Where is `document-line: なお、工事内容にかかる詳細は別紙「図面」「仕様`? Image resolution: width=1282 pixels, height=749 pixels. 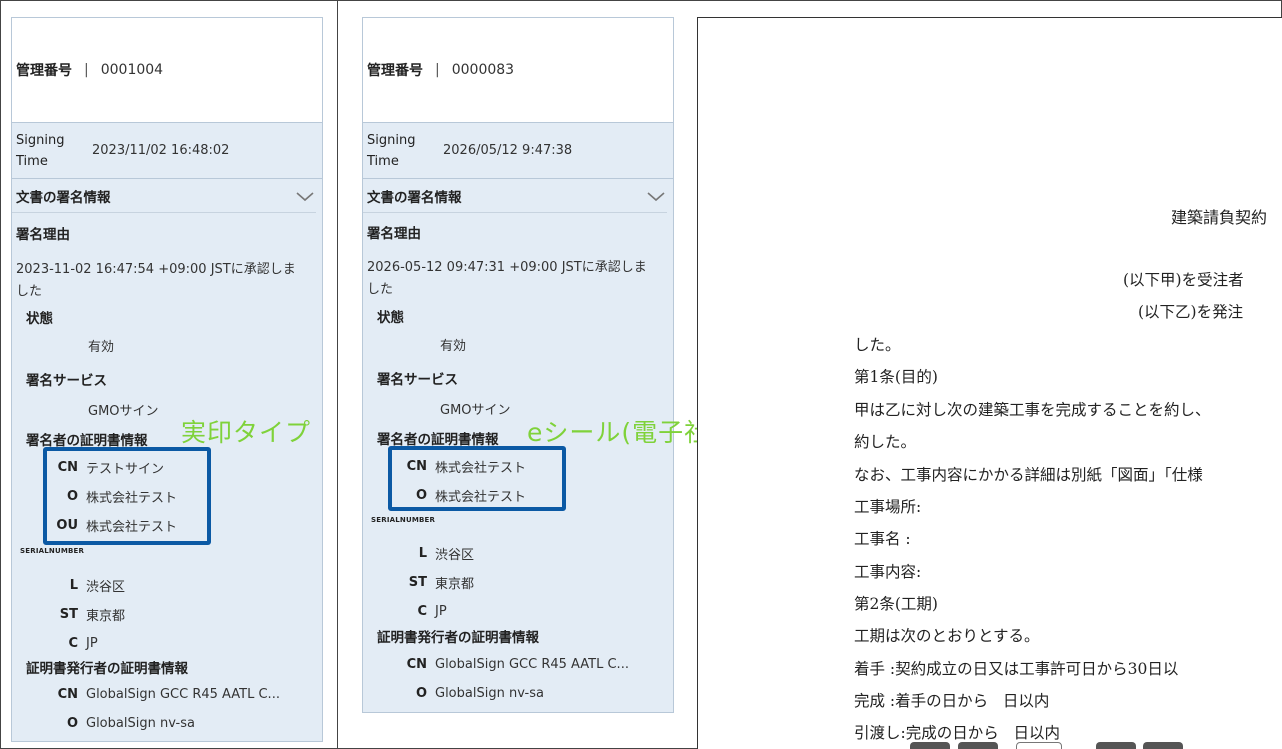
document-line: なお、工事内容にかかる詳細は別紙「図面」「仕様 is located at coordinates (1028, 475).